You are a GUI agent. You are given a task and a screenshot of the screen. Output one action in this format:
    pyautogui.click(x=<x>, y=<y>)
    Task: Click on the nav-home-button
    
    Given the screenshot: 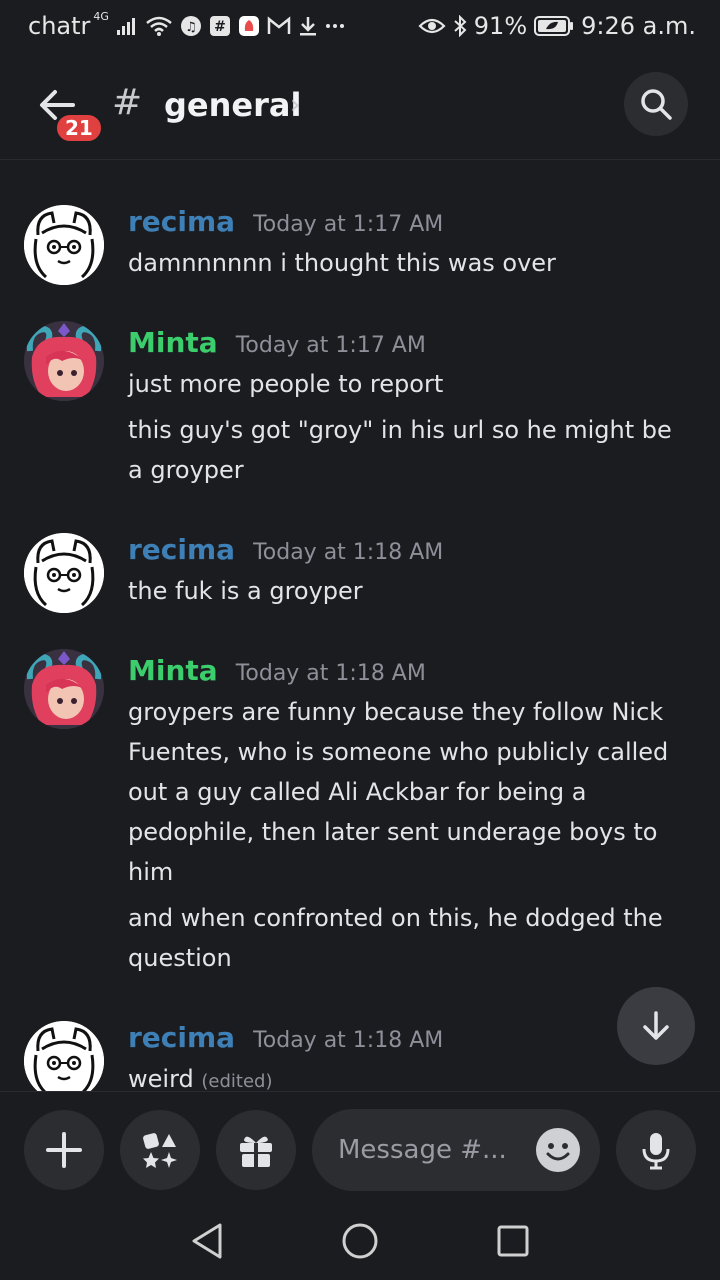 What is the action you would take?
    pyautogui.click(x=360, y=1241)
    